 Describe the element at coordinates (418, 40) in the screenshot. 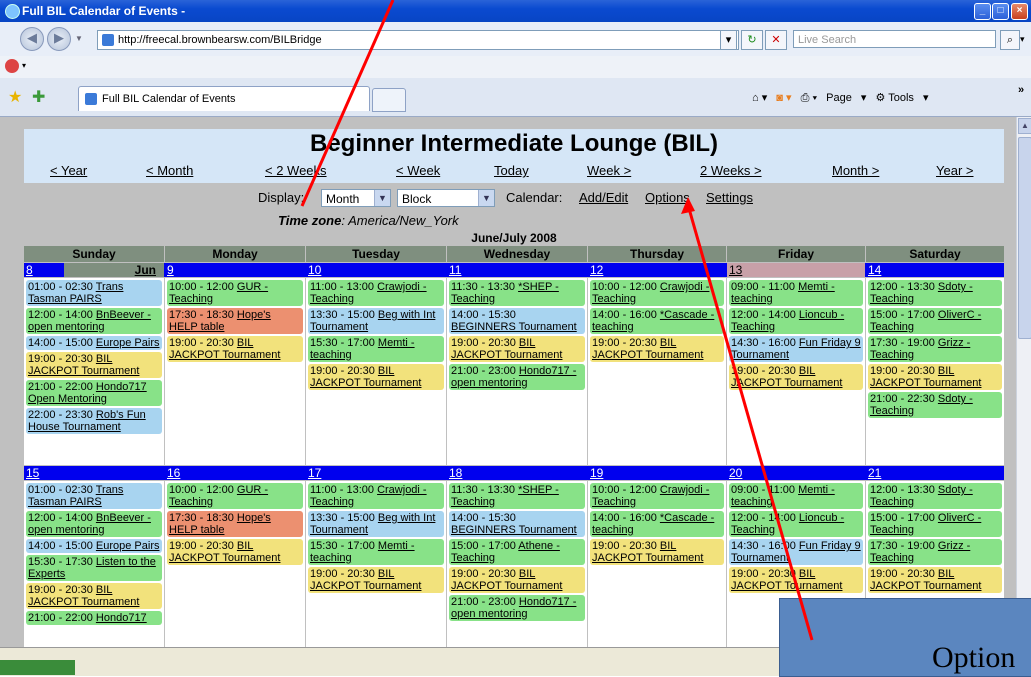

I see `address-bar: http://freecal.brownbearsw.com/BILBridge` at that location.